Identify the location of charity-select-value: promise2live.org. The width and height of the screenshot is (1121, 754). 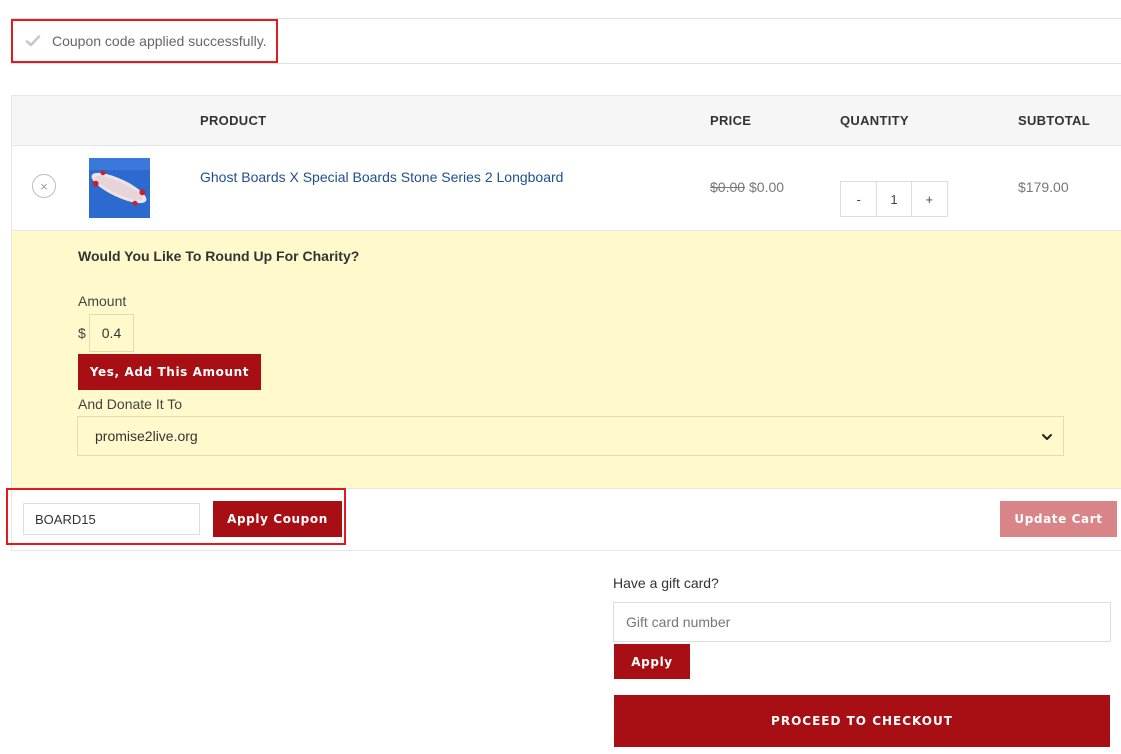
(146, 436).